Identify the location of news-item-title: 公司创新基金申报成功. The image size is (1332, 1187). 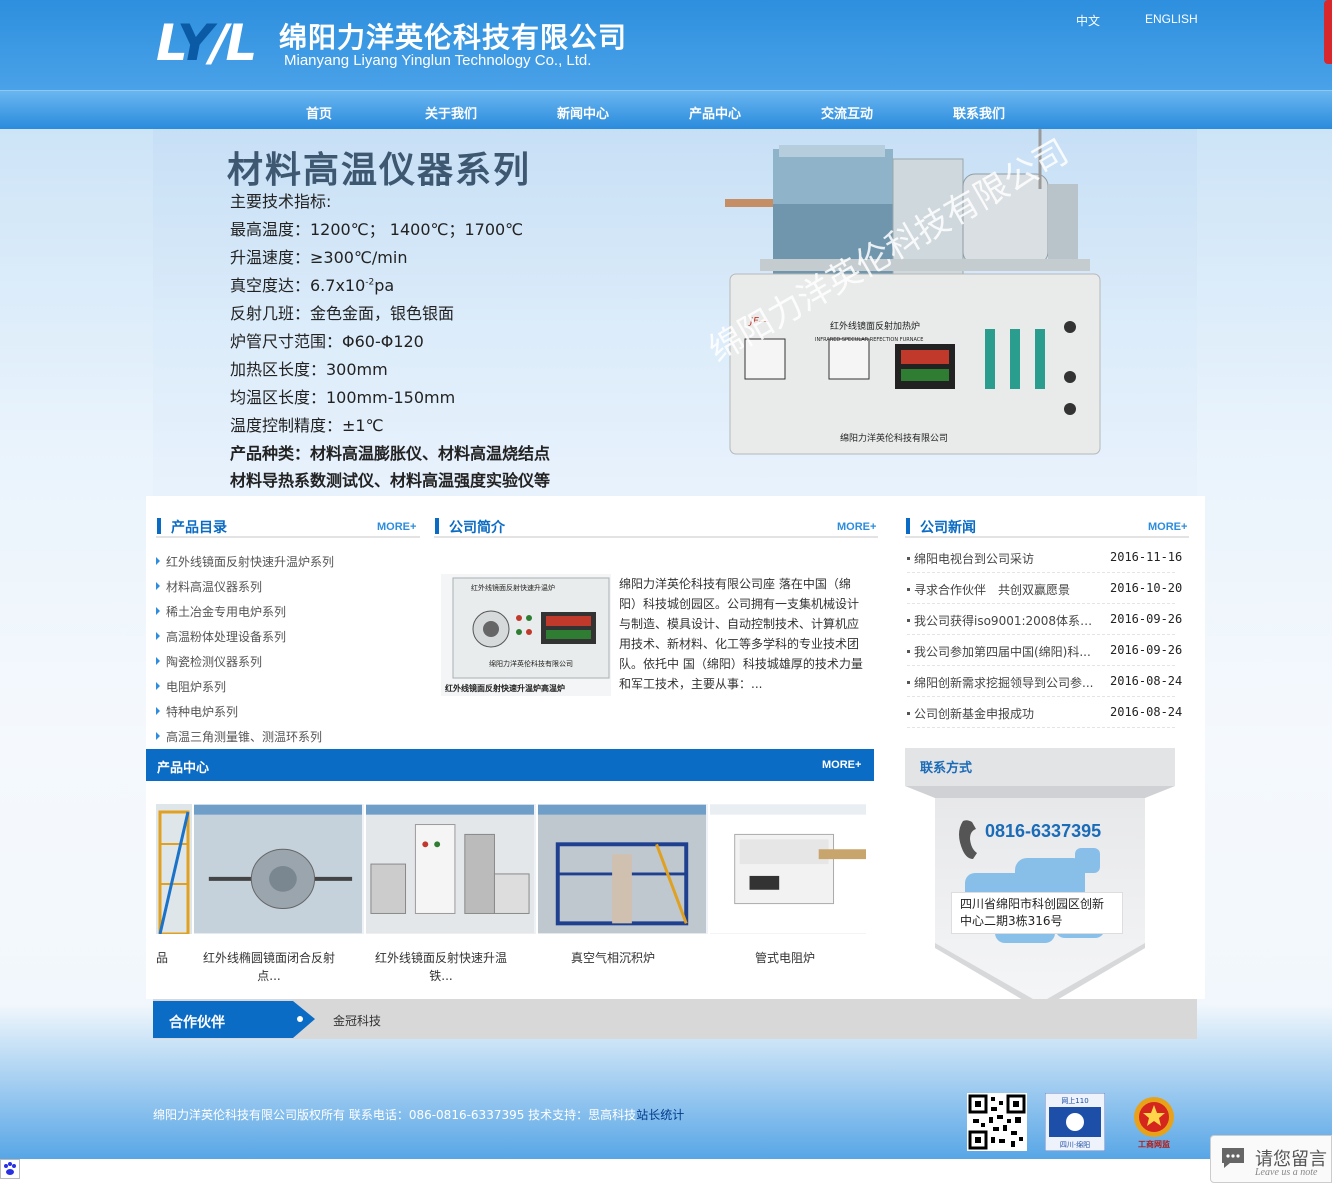
(1007, 713).